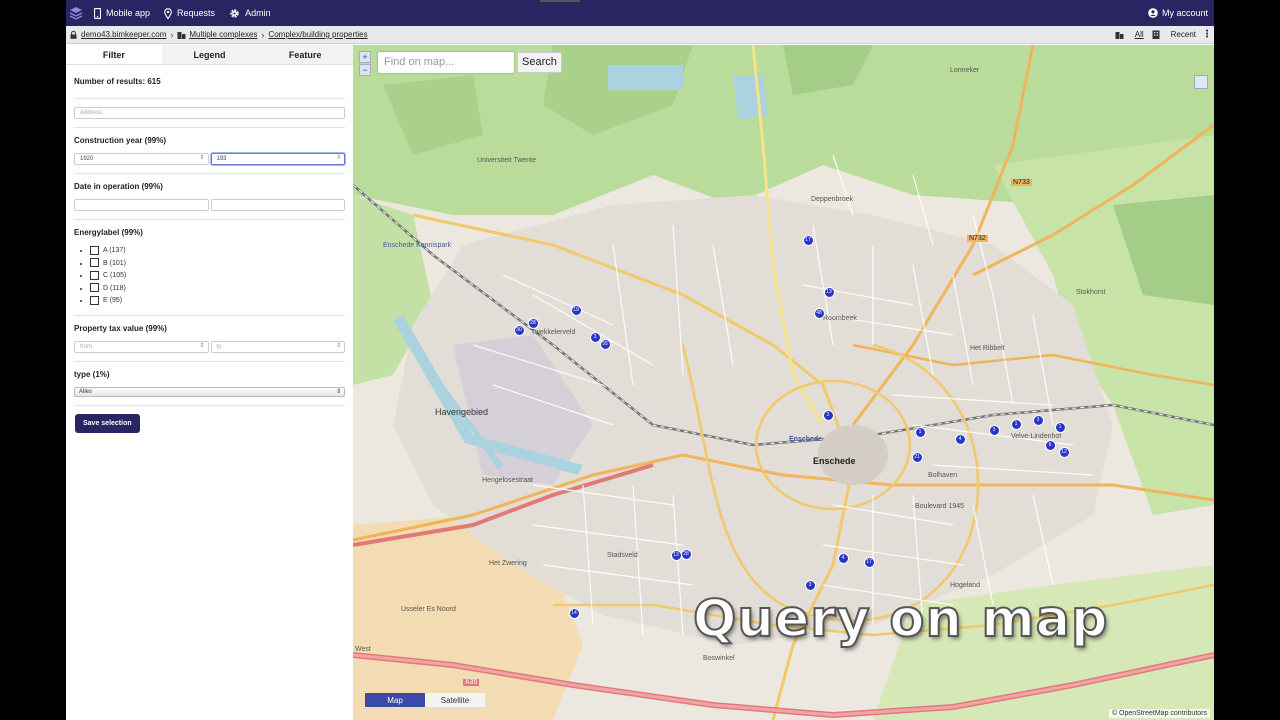 The image size is (1280, 720). I want to click on map-label-usseler-es: Usseler Es Noord, so click(428, 609).